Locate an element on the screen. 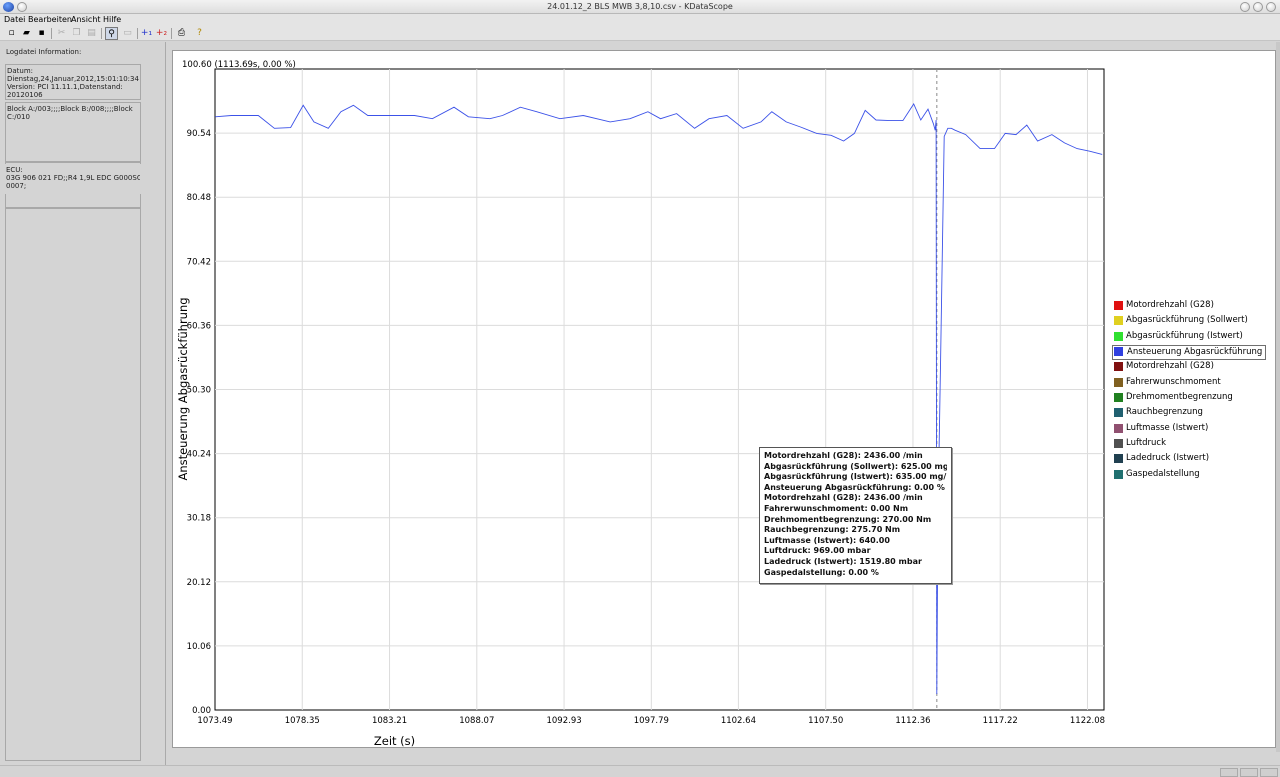  tooltip-line: Abgasrückführung (Istwert): 635.00 mg/H is located at coordinates (855, 477).